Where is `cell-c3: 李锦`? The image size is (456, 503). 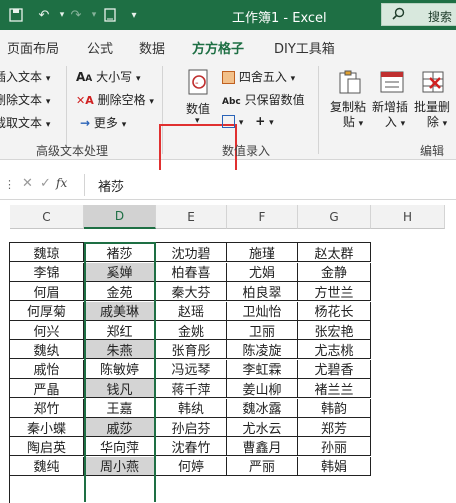
cell-c3: 李锦 is located at coordinates (47, 272).